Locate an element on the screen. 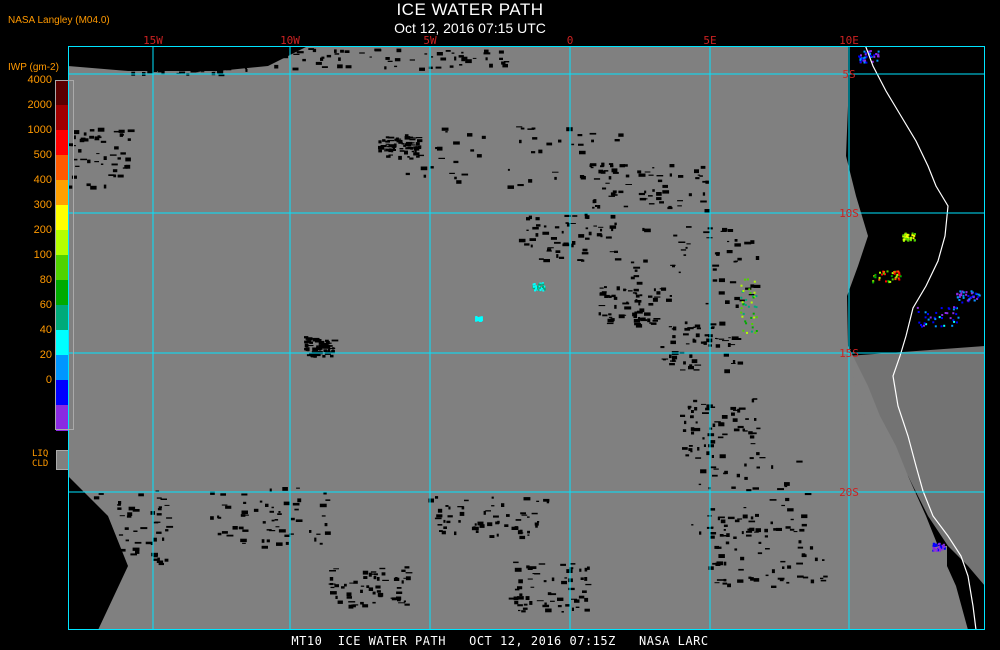 This screenshot has height=650, width=1000. legend-level-label: 200 is located at coordinates (42, 230).